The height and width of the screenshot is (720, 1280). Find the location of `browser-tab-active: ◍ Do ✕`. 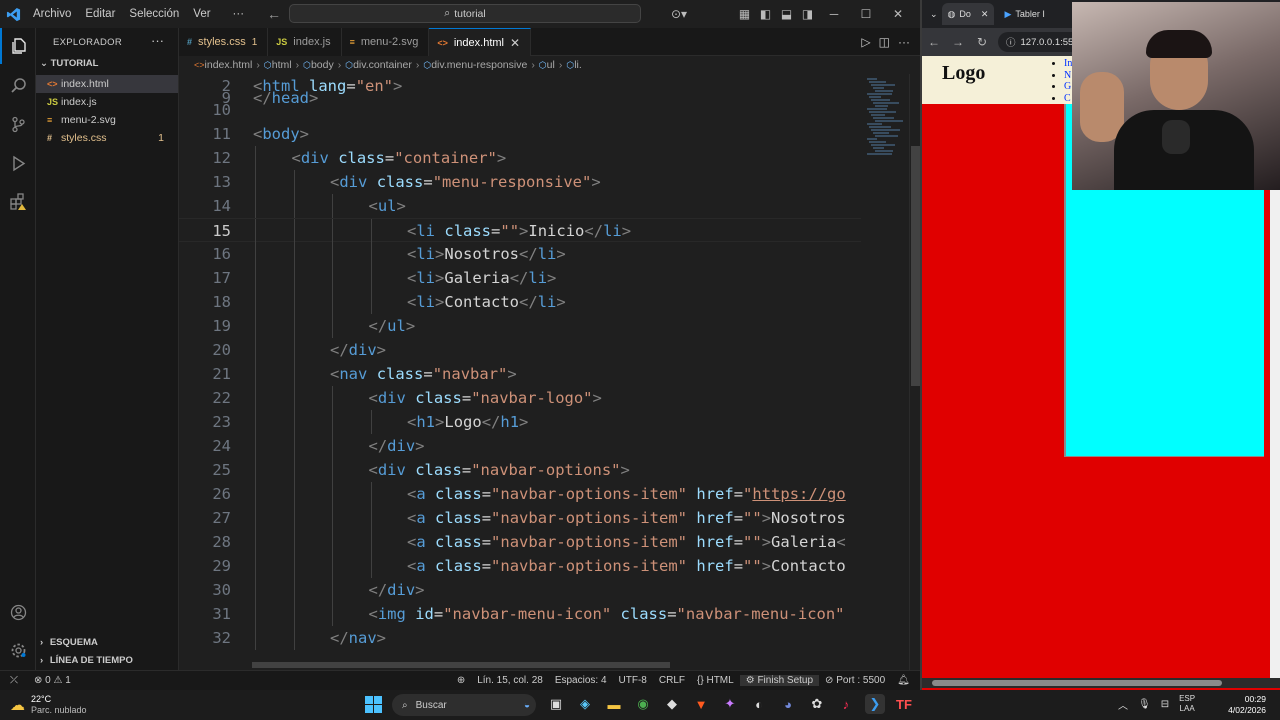

browser-tab-active: ◍ Do ✕ is located at coordinates (968, 14).